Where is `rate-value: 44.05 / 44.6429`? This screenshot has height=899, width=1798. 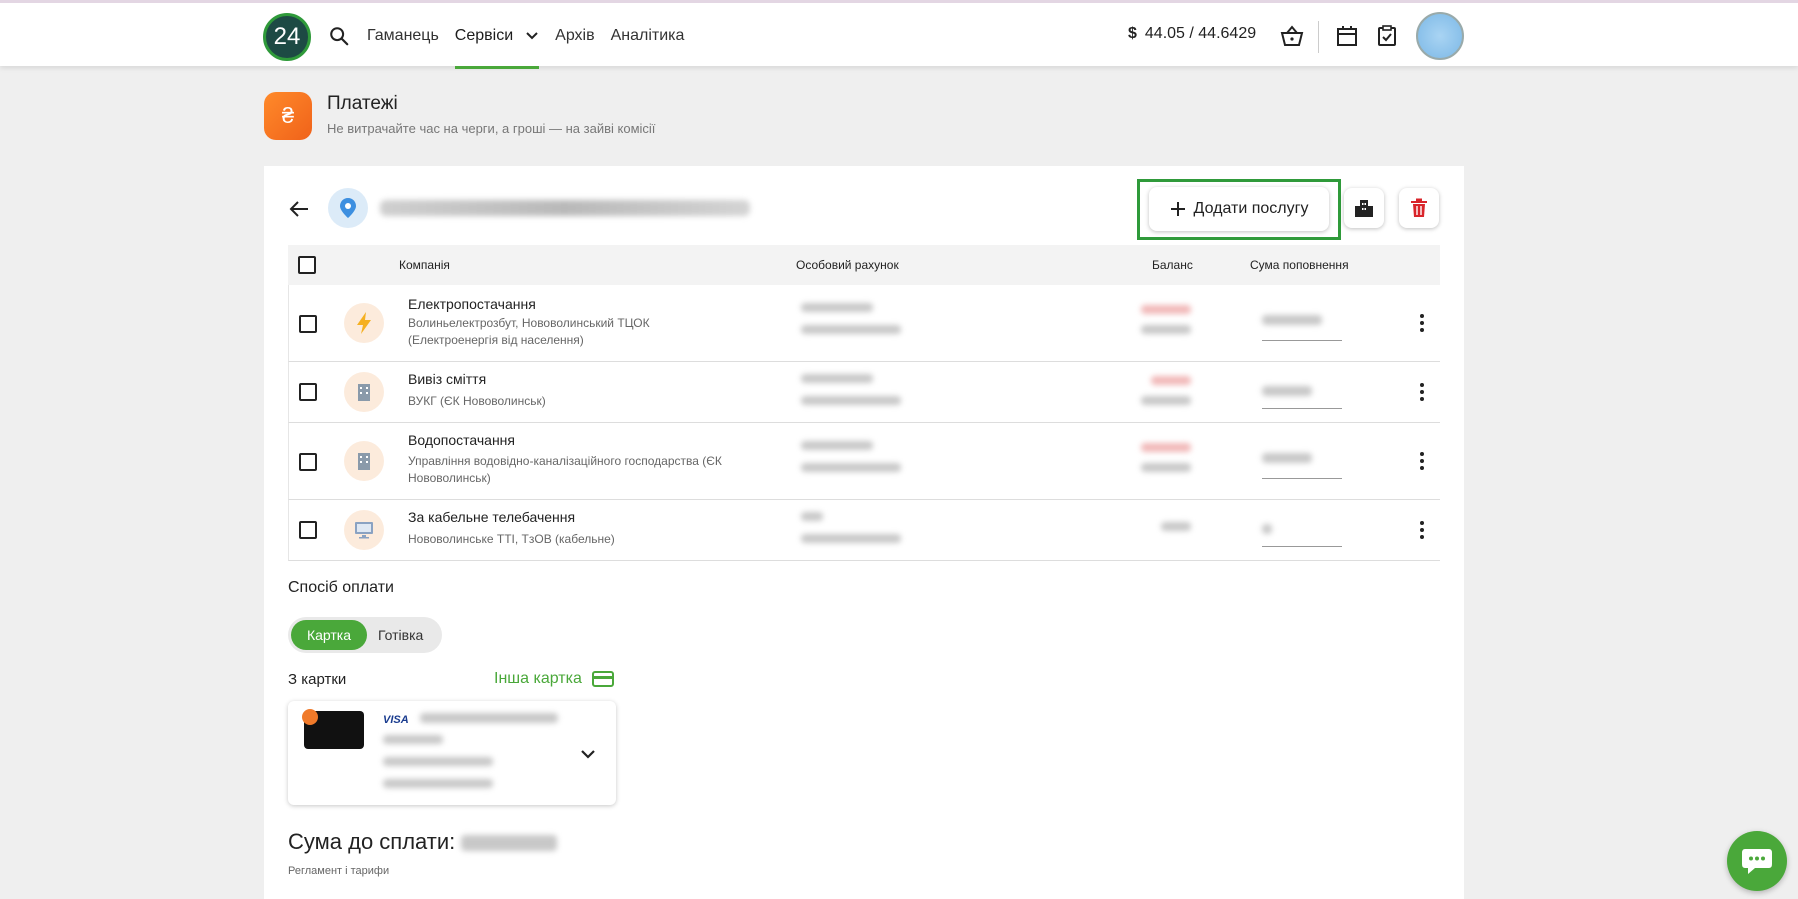 rate-value: 44.05 / 44.6429 is located at coordinates (1200, 33).